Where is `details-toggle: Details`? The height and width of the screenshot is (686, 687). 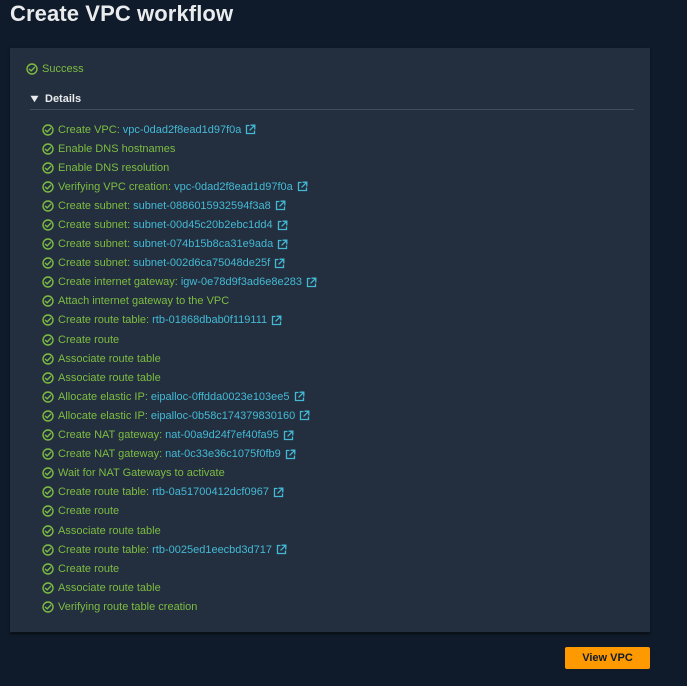
details-toggle: Details is located at coordinates (55, 99).